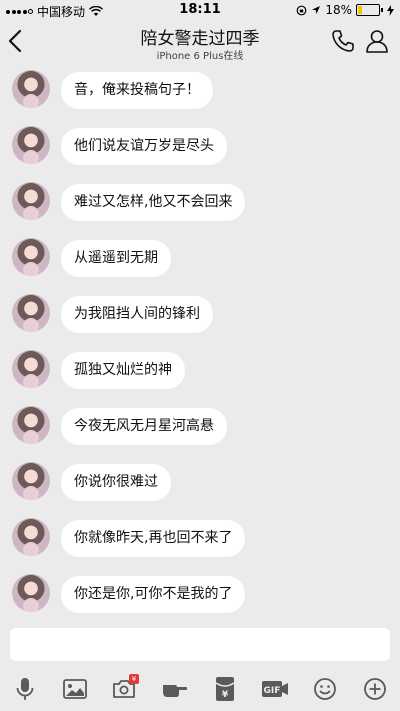 The width and height of the screenshot is (400, 711). I want to click on message-item: 难过又怎样,他又不会回来, so click(200, 202).